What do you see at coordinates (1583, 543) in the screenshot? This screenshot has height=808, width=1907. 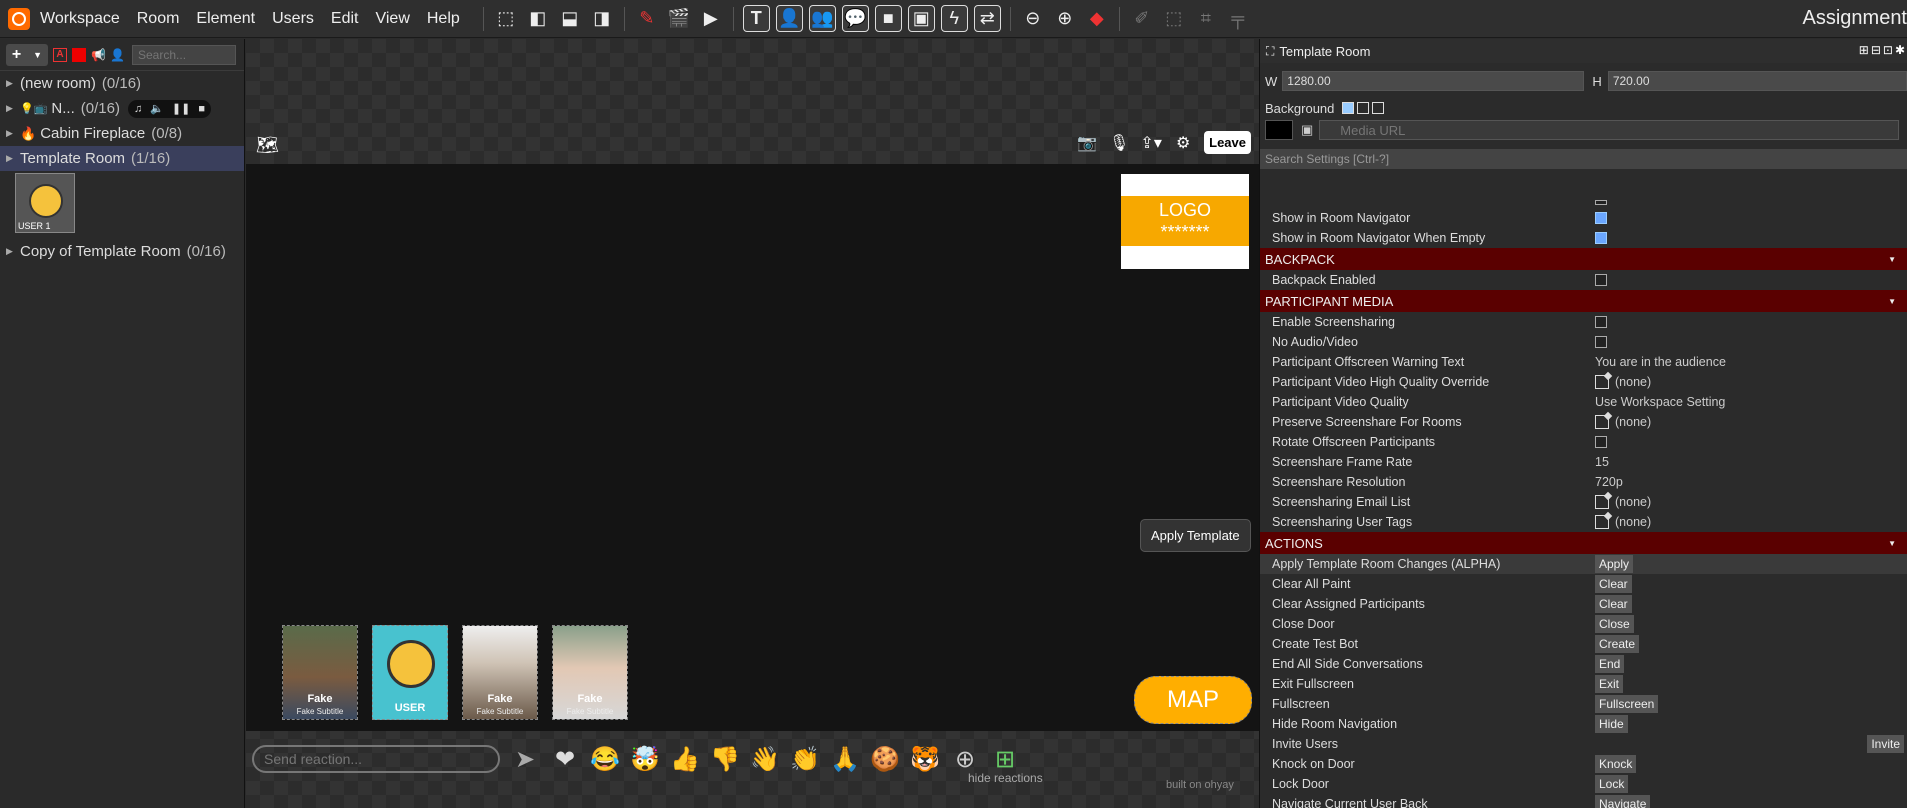 I see `section-actions: ACTIONS ▼` at bounding box center [1583, 543].